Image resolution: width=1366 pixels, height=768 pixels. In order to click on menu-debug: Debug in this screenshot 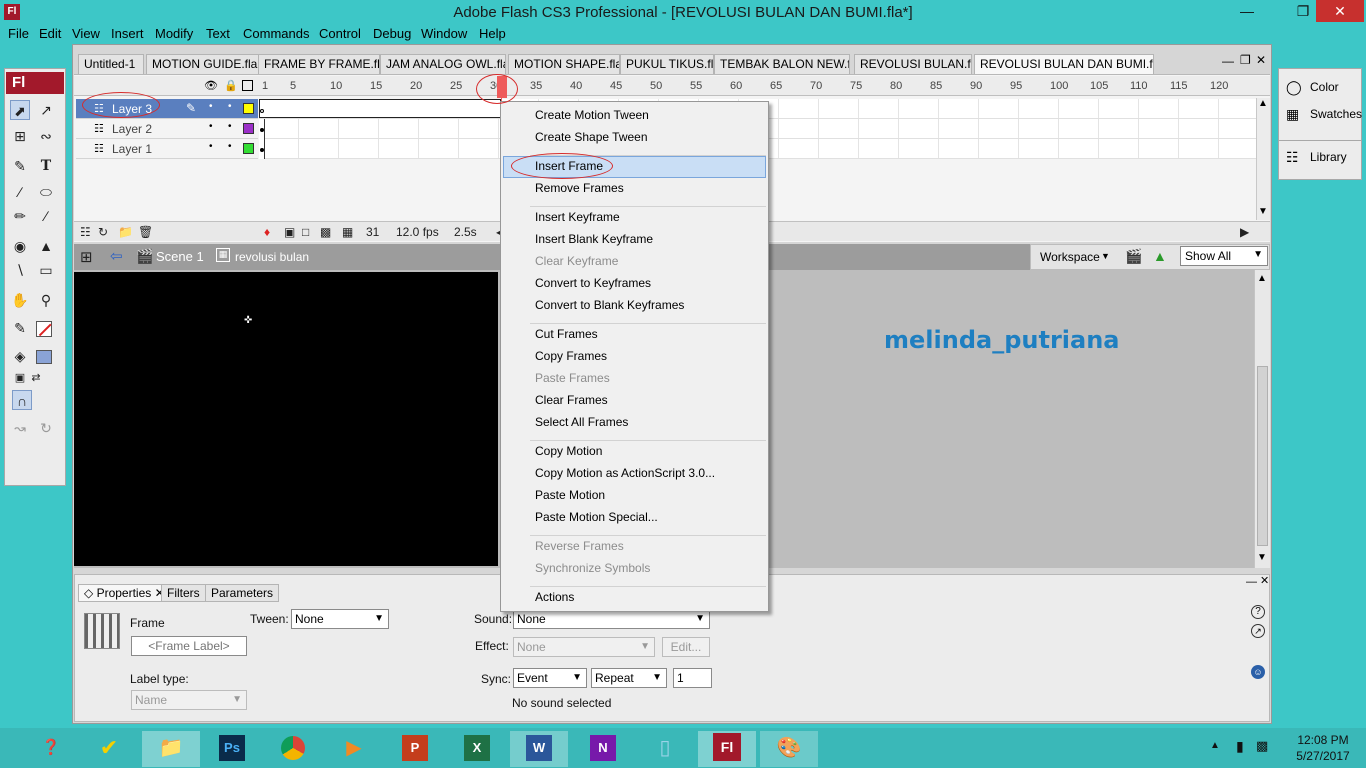, I will do `click(392, 33)`.